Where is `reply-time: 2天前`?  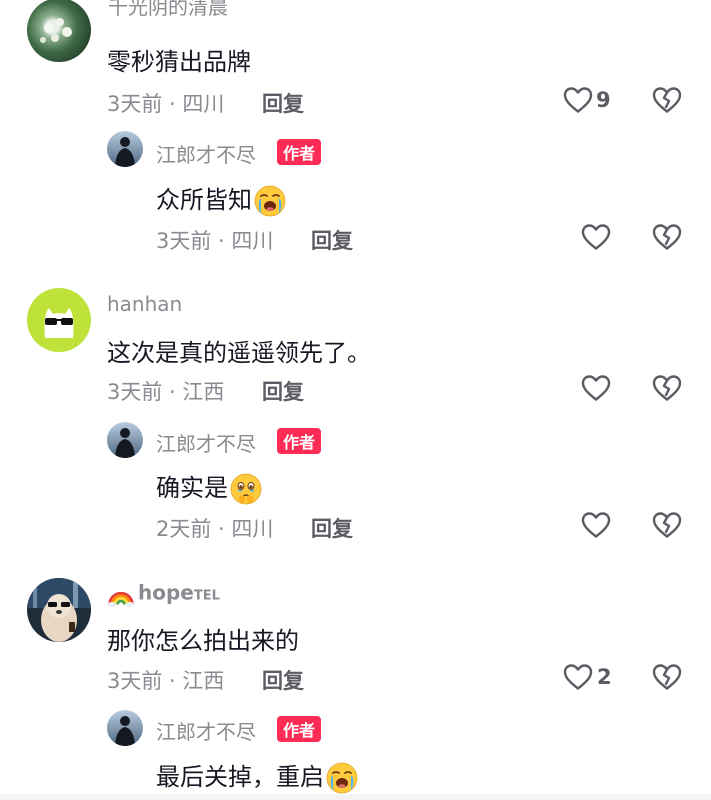 reply-time: 2天前 is located at coordinates (184, 529).